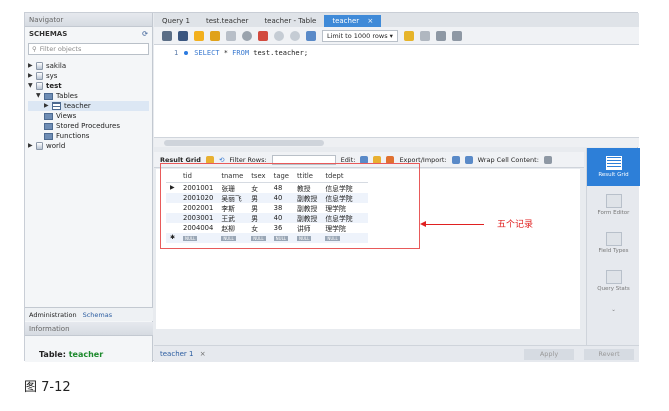 The height and width of the screenshot is (411, 669). What do you see at coordinates (88, 66) in the screenshot?
I see `tree-item-sakila: ▶ sakila` at bounding box center [88, 66].